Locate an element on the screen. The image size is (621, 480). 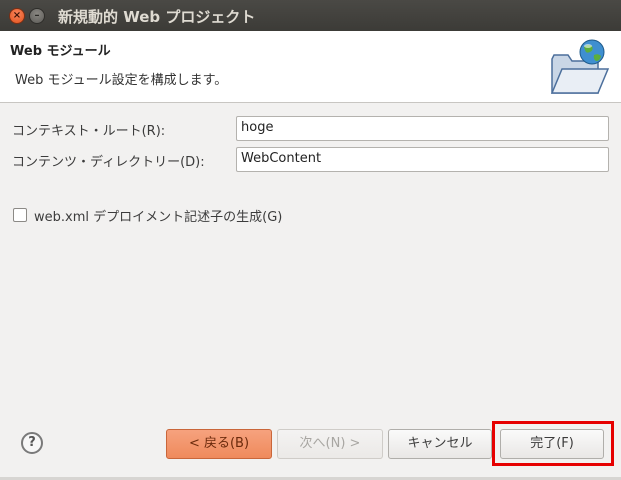
help-icon: ? is located at coordinates (32, 443).